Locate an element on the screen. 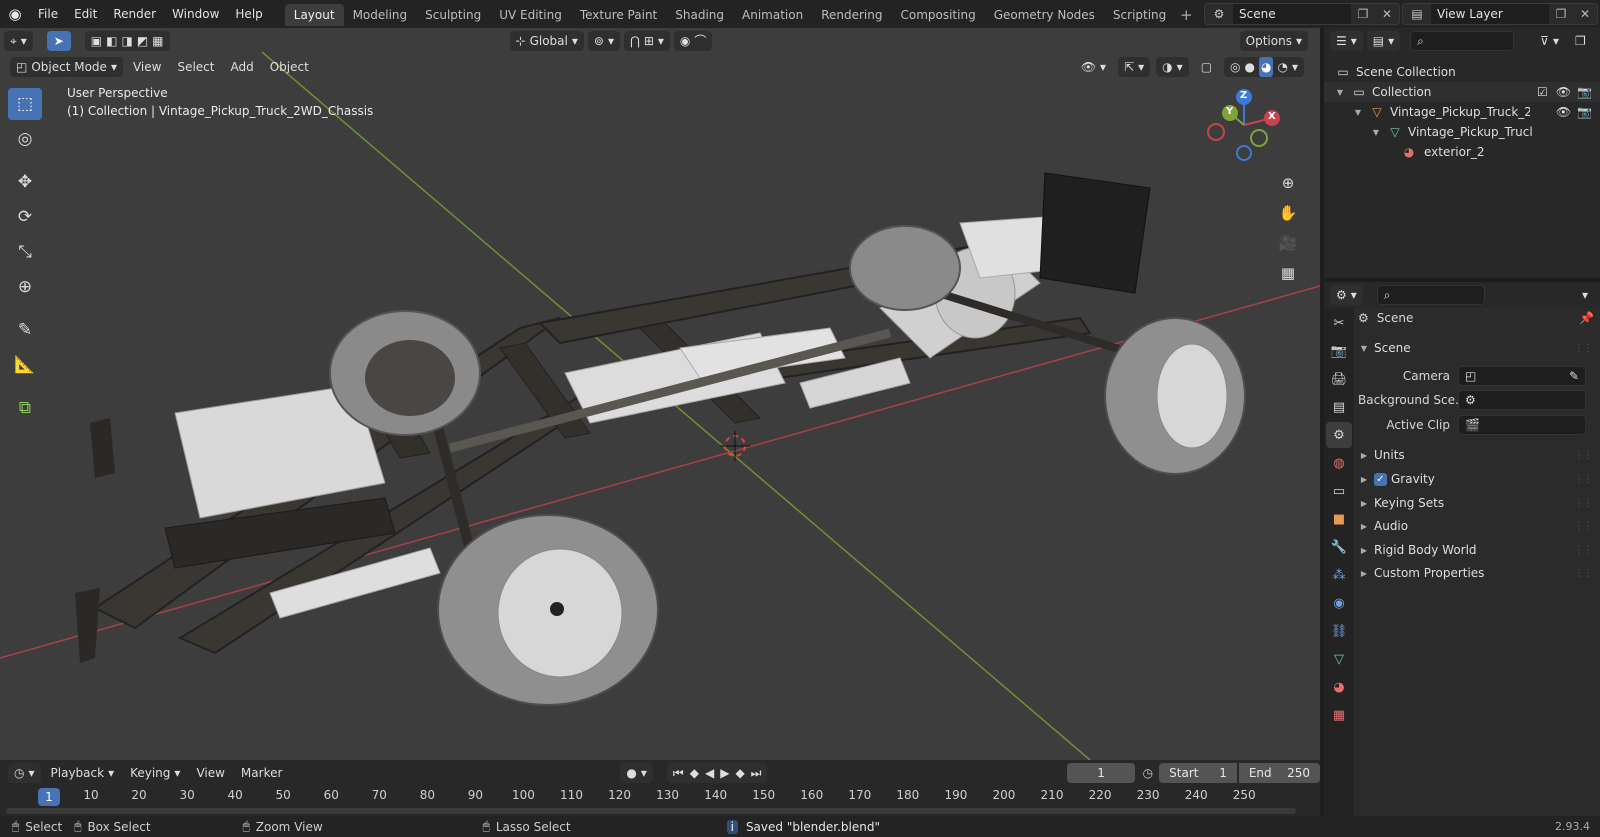 This screenshot has width=1600, height=837. menu-help: Help is located at coordinates (248, 14).